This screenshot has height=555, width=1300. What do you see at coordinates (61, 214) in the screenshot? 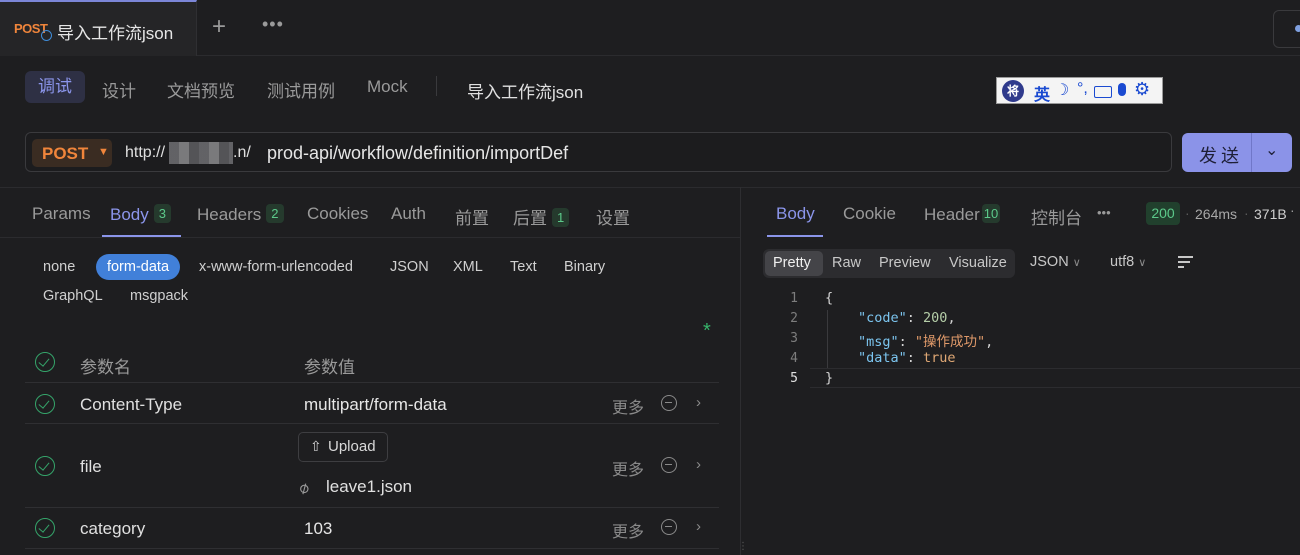
I see `tab-params: Params` at bounding box center [61, 214].